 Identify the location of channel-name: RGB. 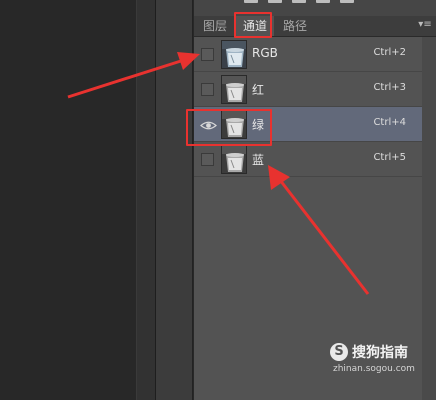
(265, 53).